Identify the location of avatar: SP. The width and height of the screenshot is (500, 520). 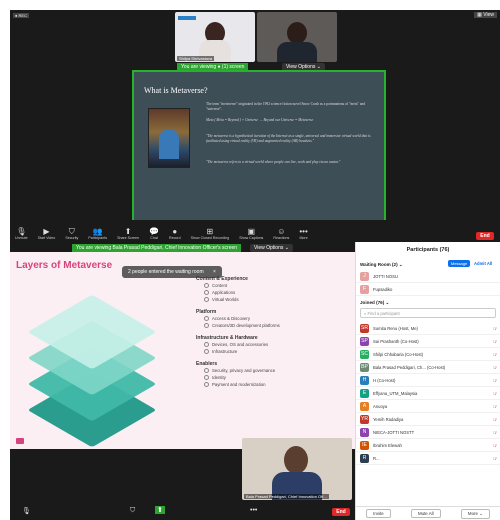
(364, 341).